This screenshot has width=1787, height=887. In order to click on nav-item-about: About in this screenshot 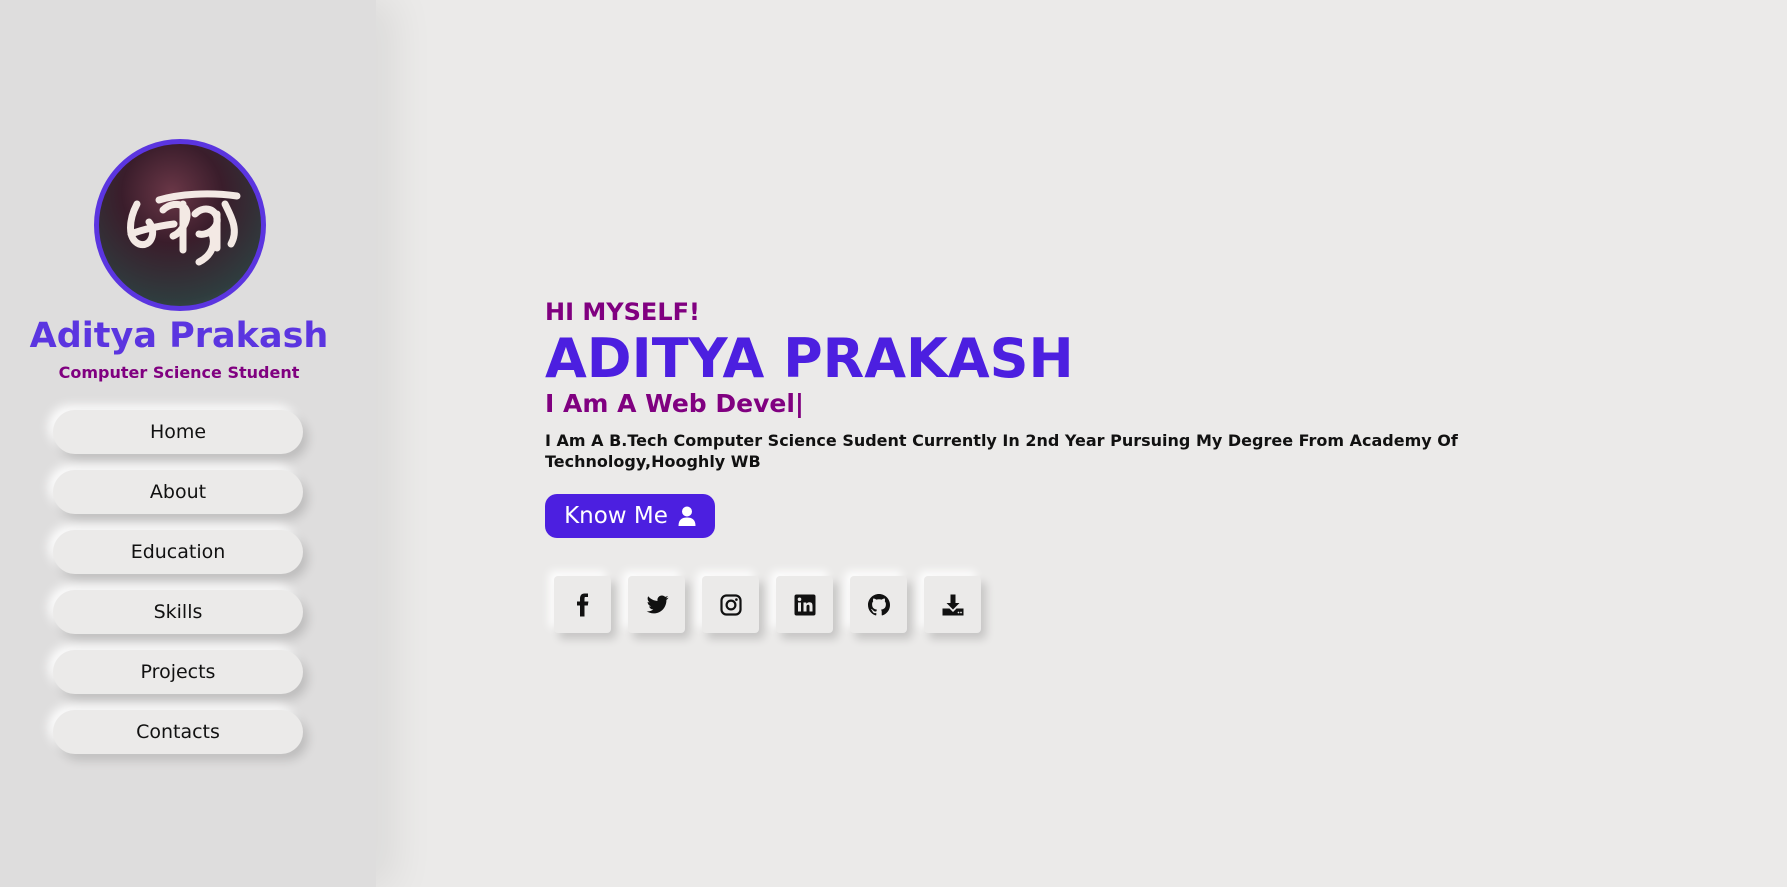, I will do `click(178, 492)`.